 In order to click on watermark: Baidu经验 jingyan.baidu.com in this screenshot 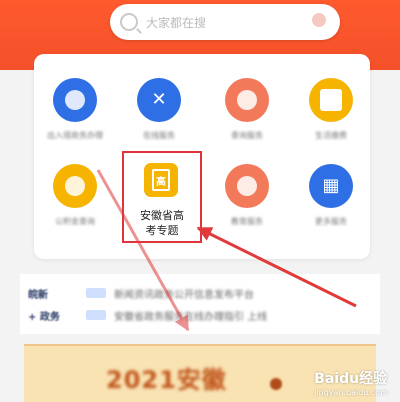, I will do `click(351, 382)`.